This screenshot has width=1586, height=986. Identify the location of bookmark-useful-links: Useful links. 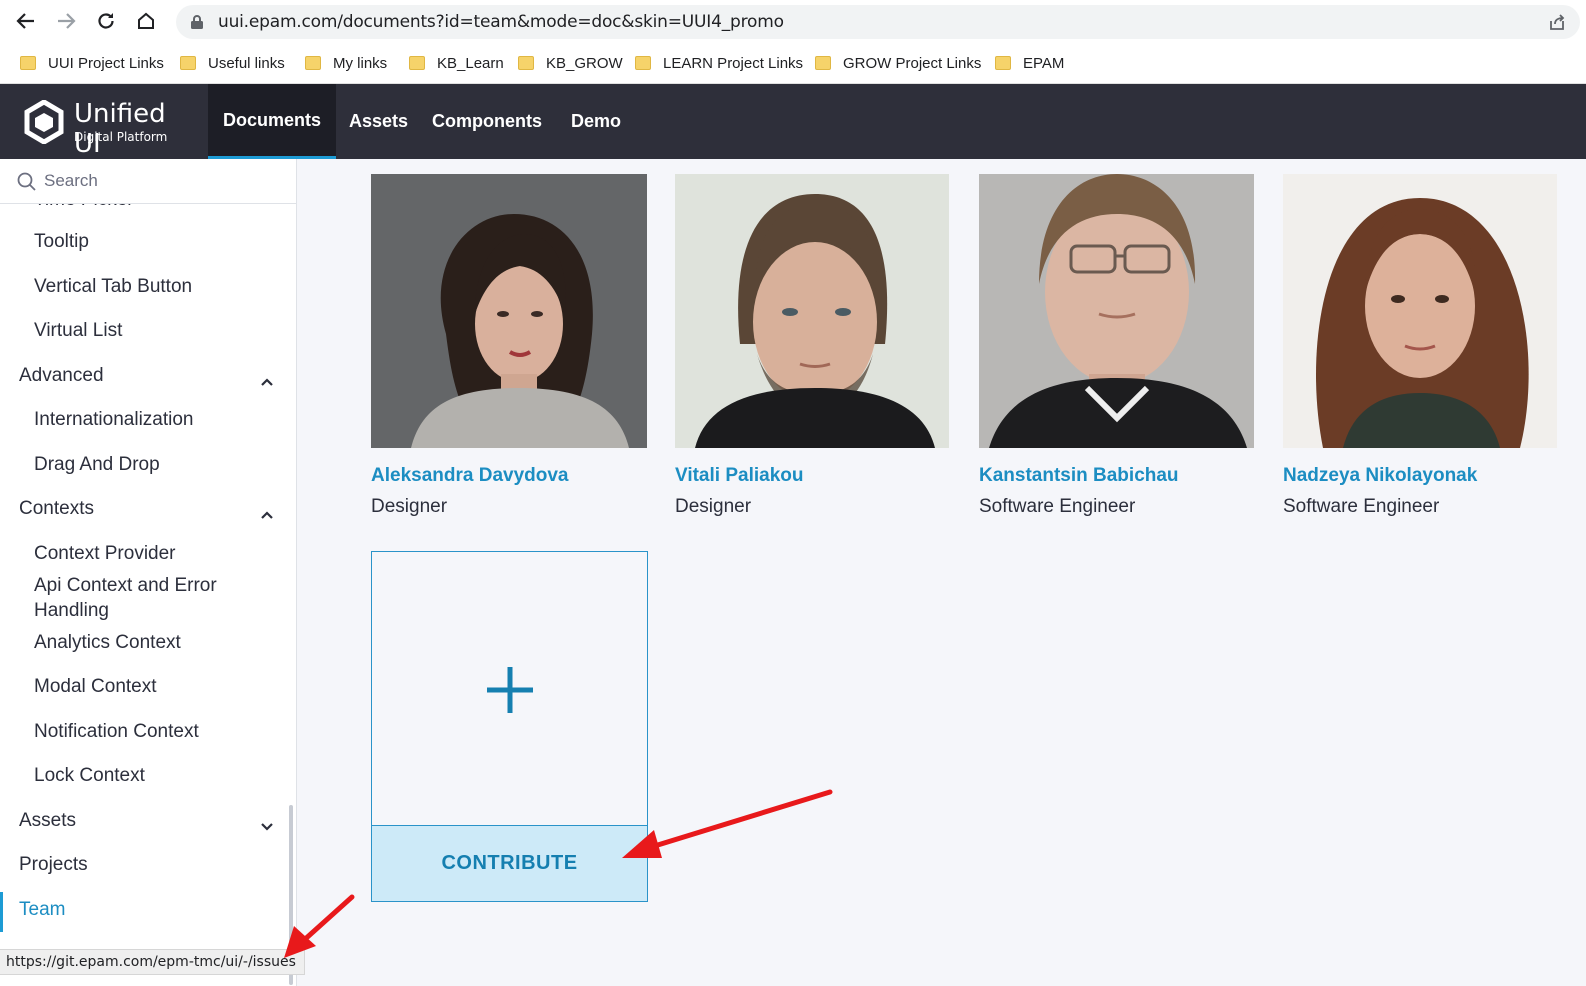
(232, 63).